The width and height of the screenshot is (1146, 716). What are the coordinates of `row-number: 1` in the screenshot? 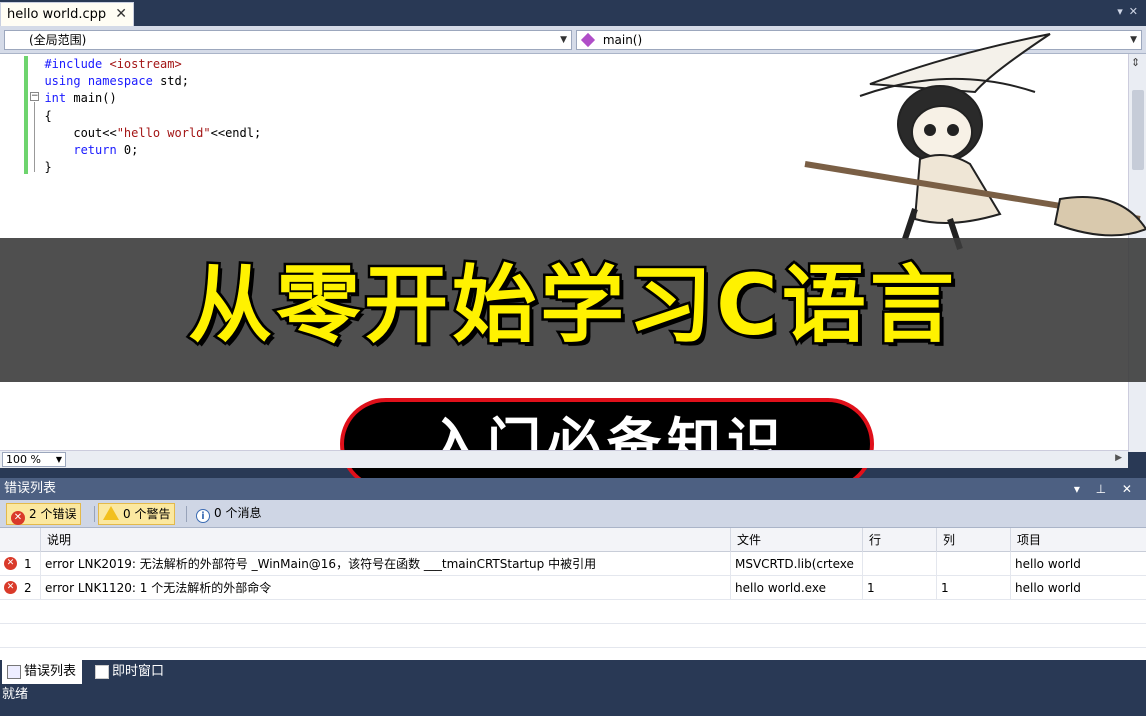 It's located at (28, 564).